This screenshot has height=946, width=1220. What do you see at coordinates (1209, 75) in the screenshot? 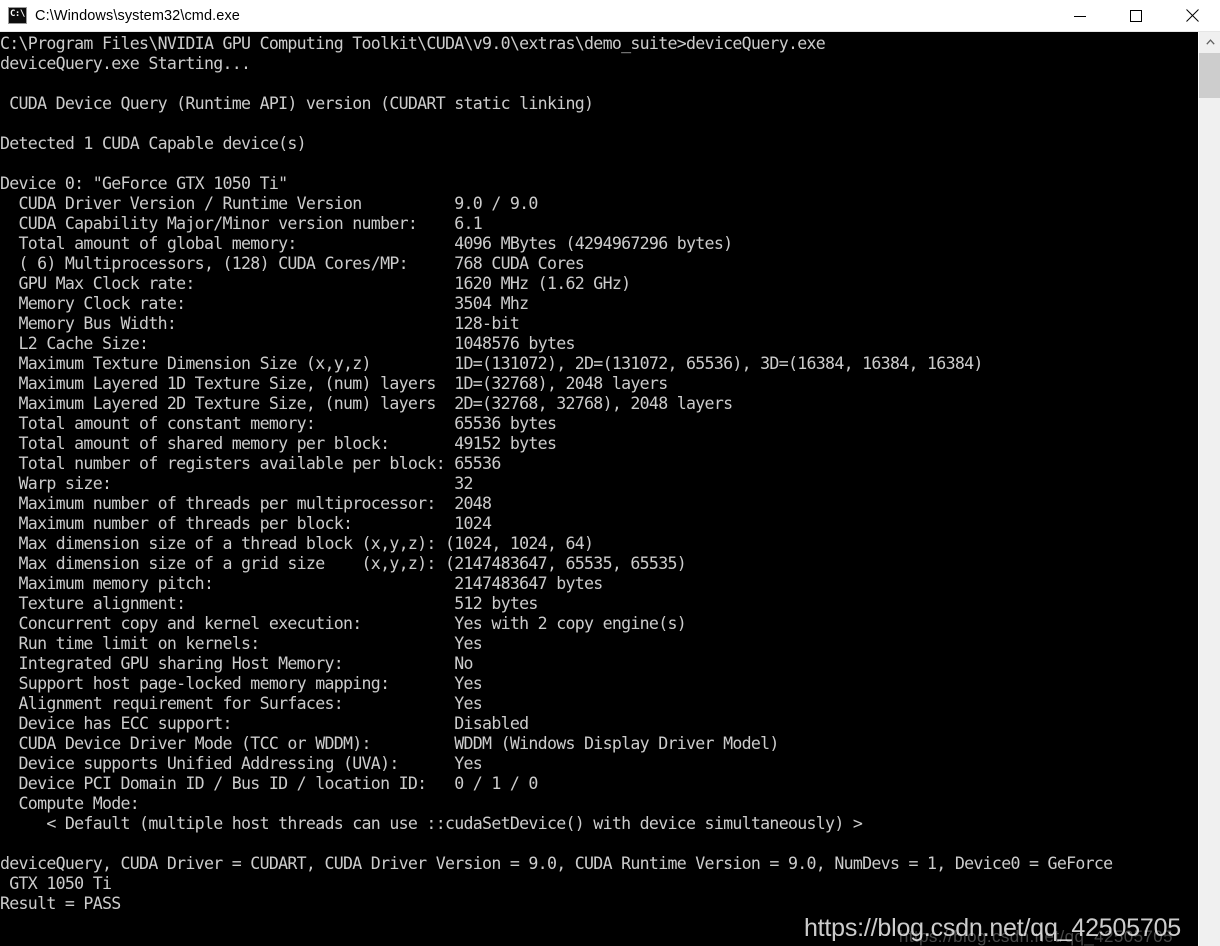
I see `scrollbar-thumb` at bounding box center [1209, 75].